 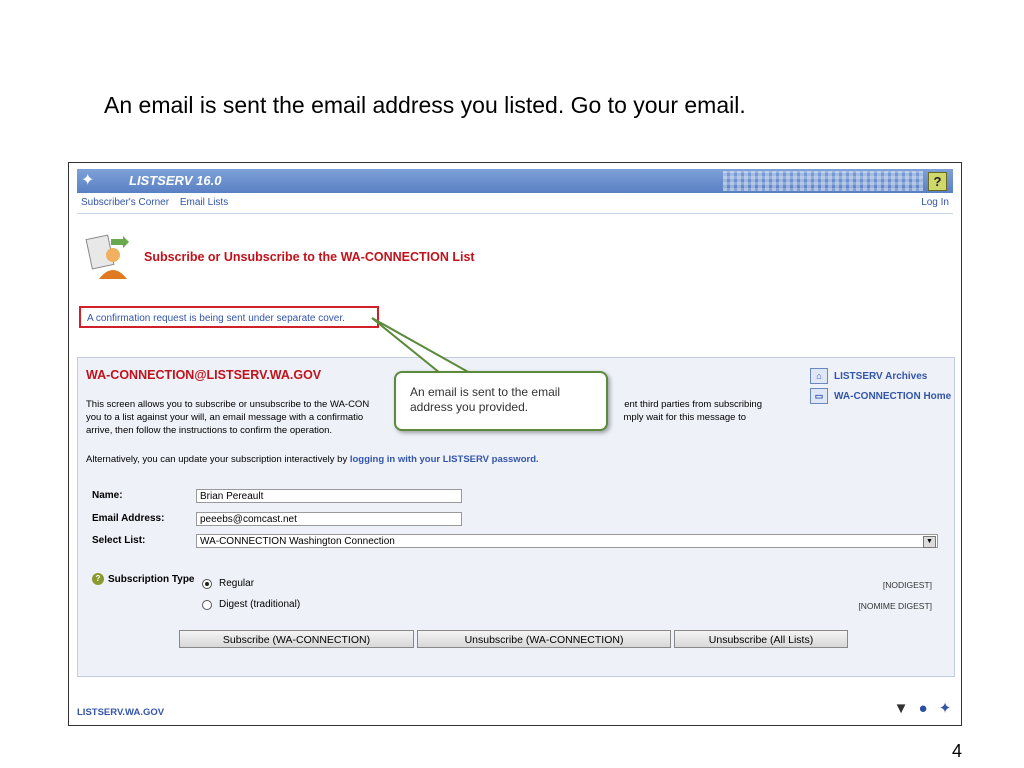 What do you see at coordinates (204, 375) in the screenshot?
I see `list-address: WA-CONNECTION@LISTSERV.WA.GOV` at bounding box center [204, 375].